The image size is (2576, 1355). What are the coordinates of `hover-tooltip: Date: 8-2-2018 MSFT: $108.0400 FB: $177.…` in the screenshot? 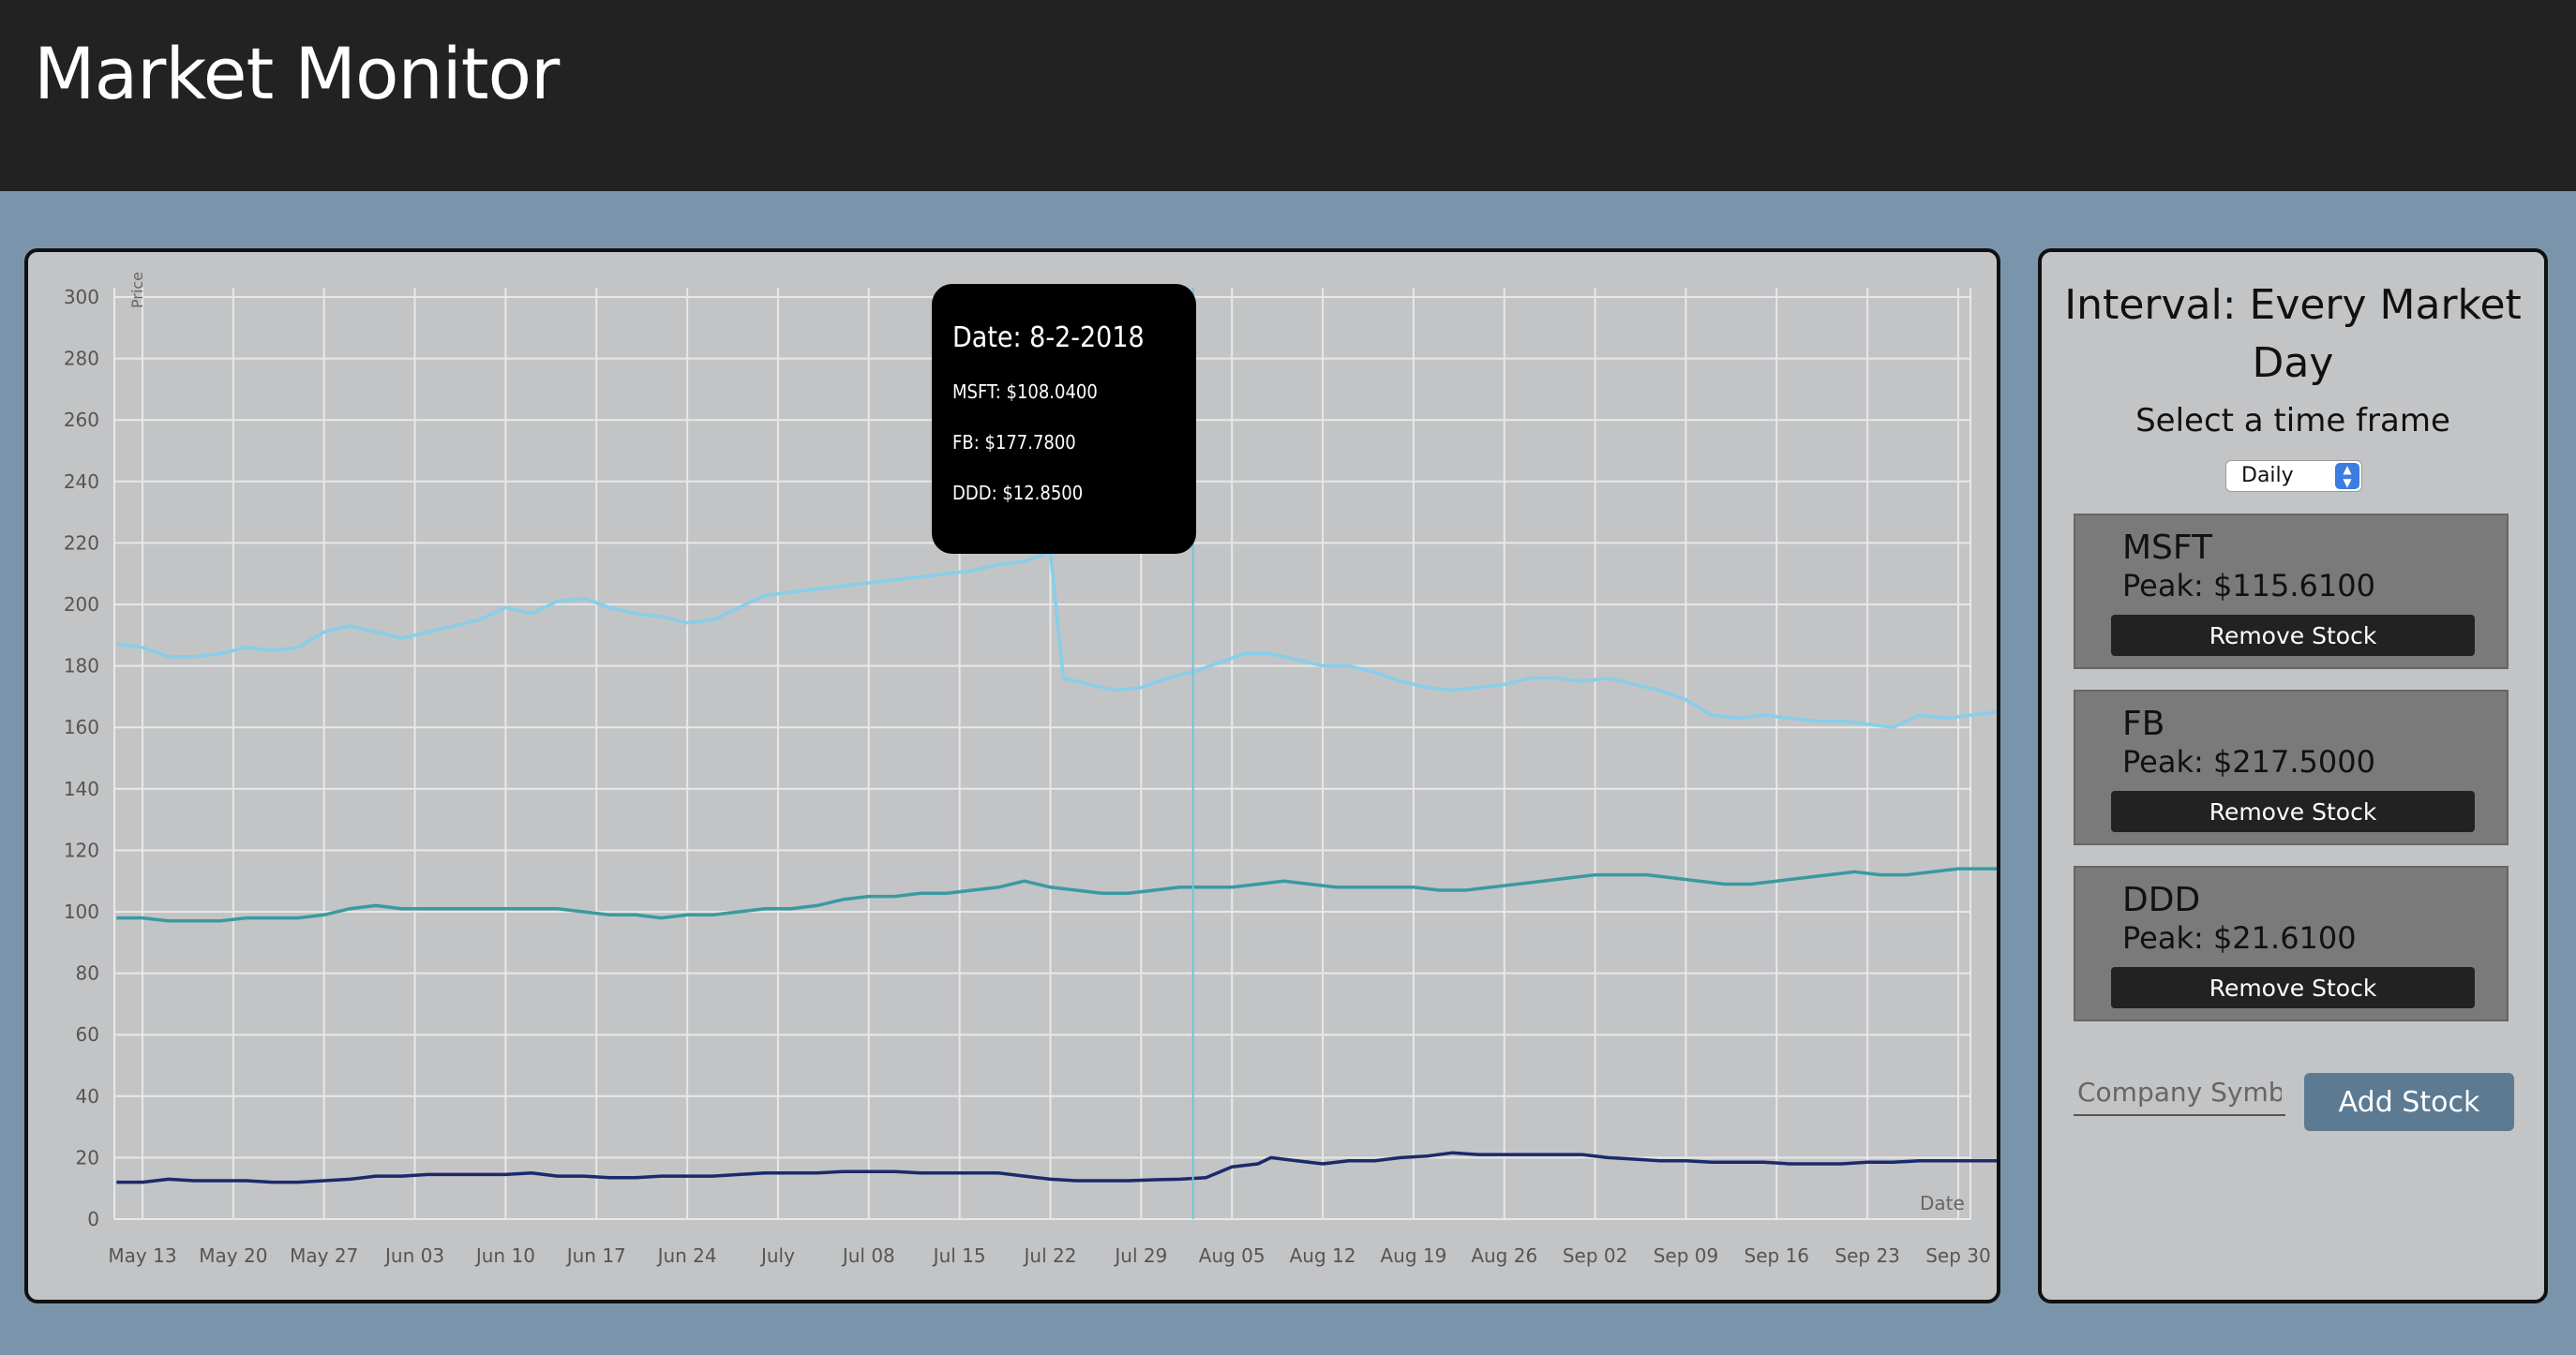 It's located at (1064, 419).